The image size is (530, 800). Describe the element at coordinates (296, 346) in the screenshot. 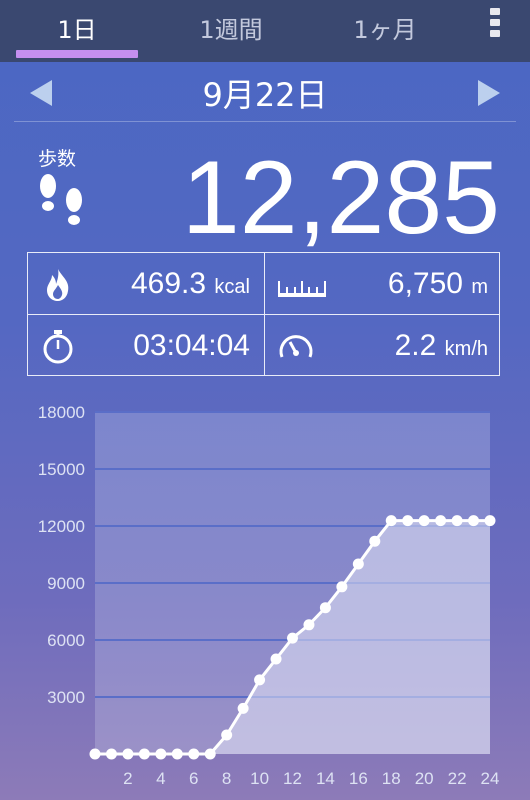

I see `speedometer-icon` at that location.